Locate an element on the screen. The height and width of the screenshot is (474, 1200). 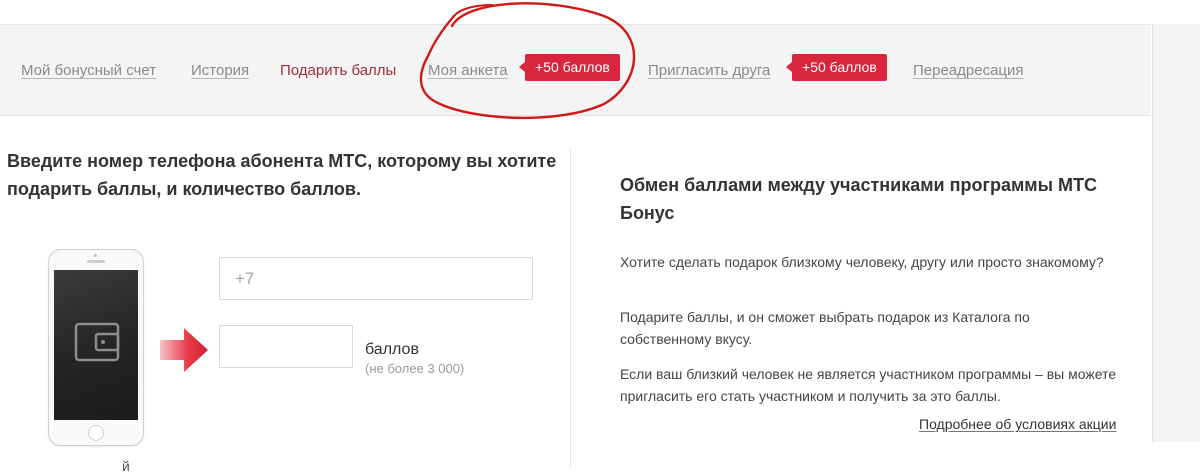
column-divider is located at coordinates (570, 308).